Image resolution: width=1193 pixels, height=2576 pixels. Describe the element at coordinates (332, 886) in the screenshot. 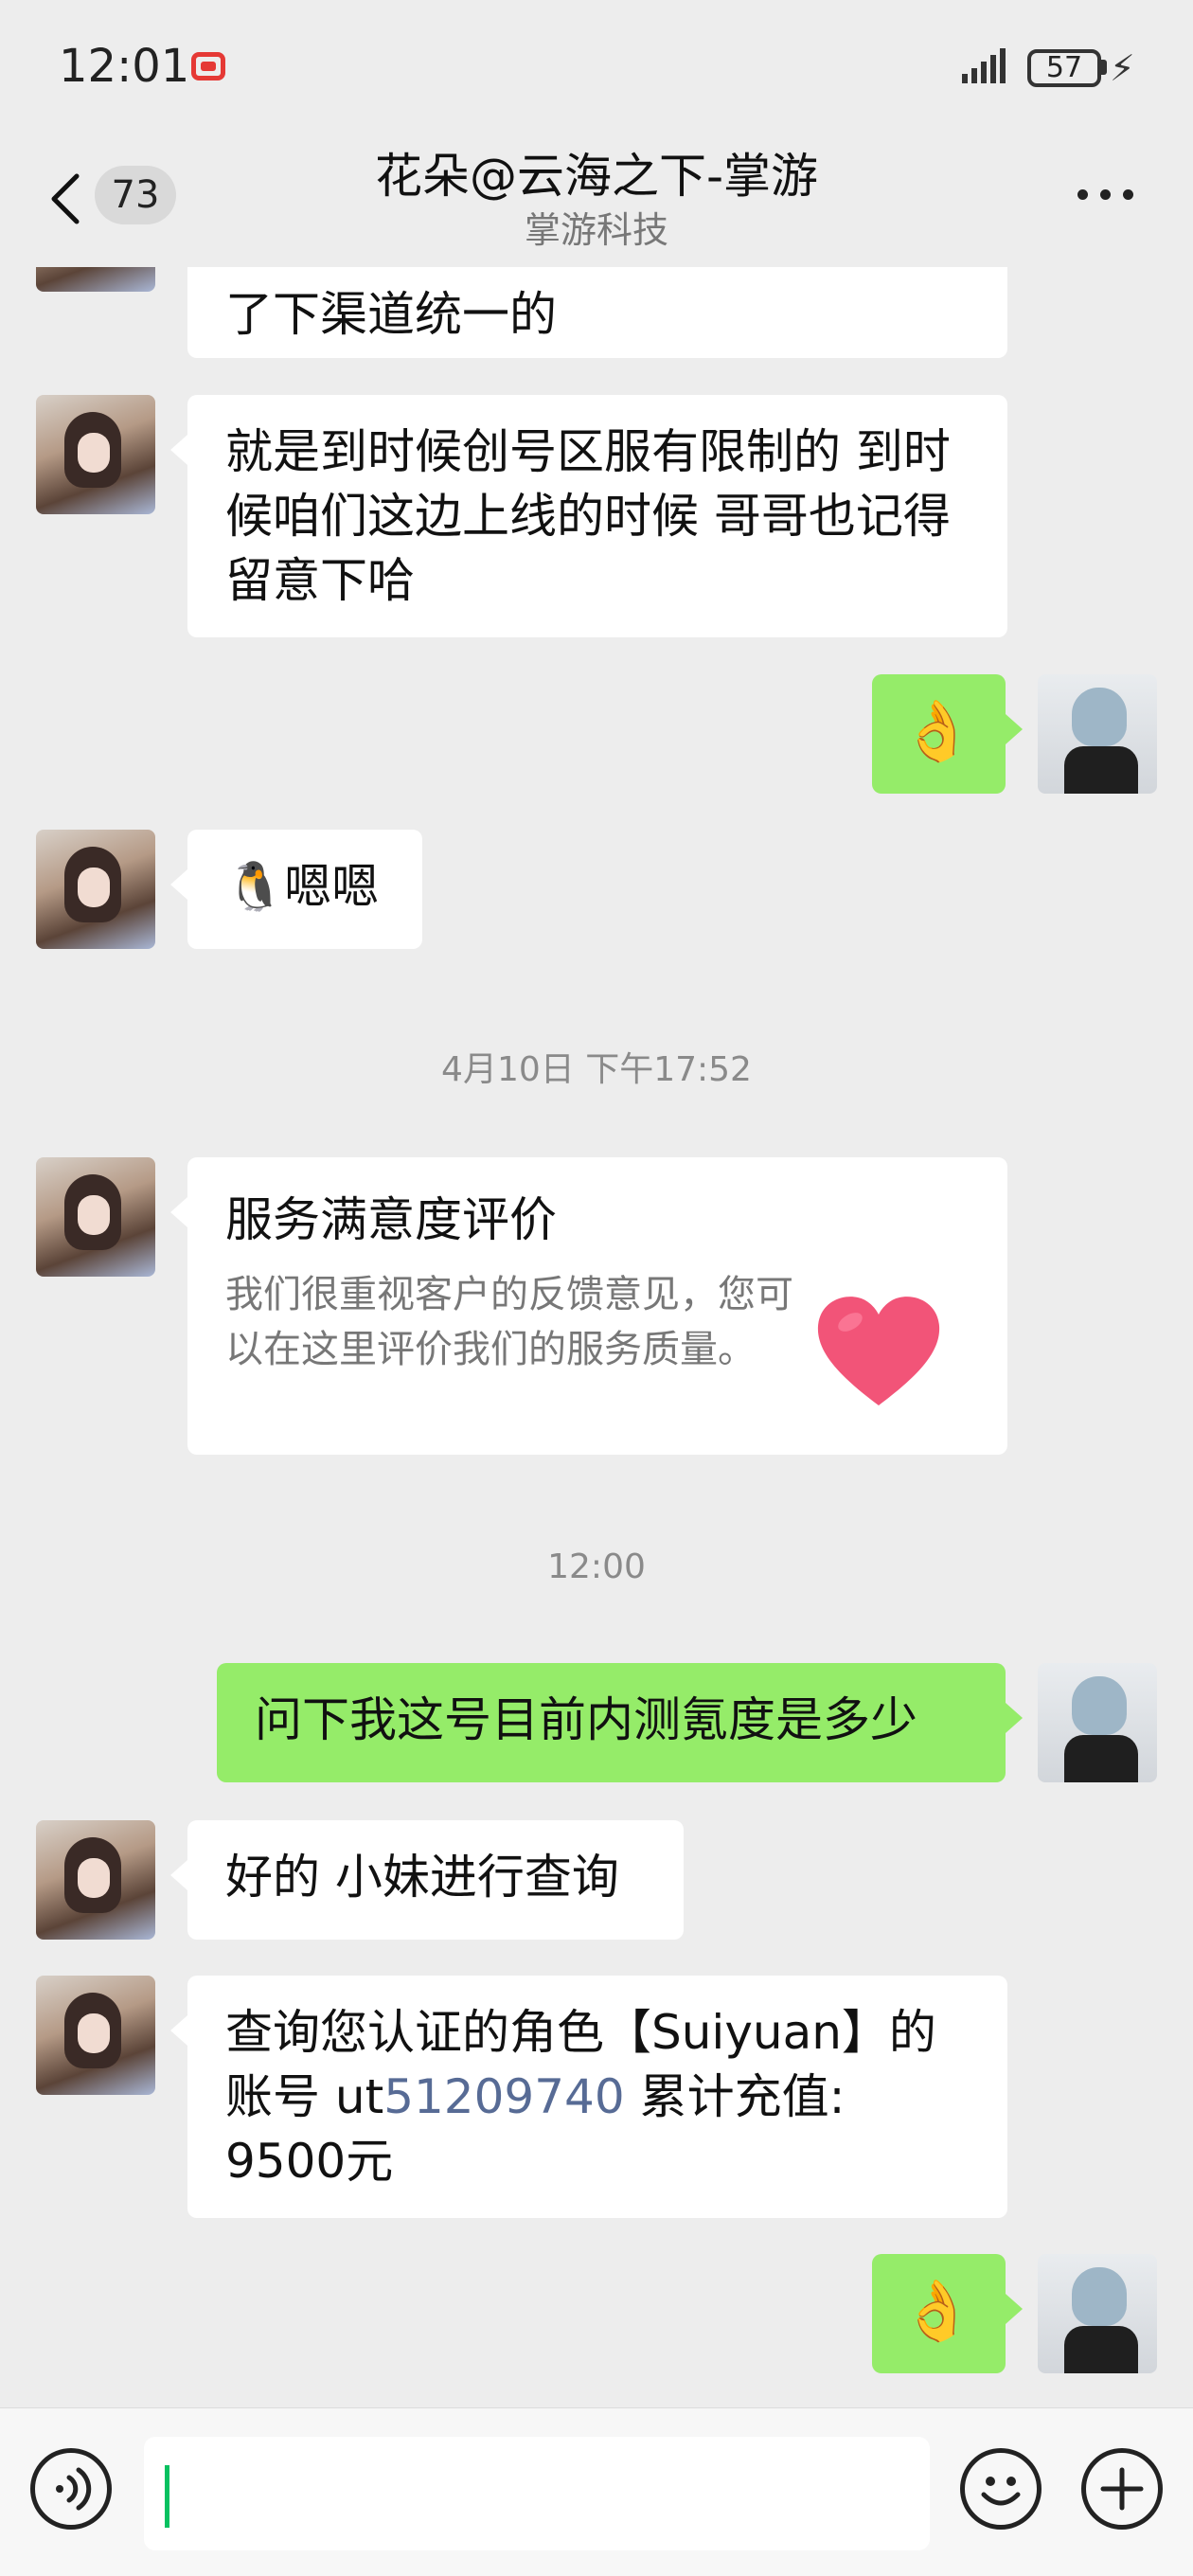

I see `message-text: 嗯嗯` at that location.